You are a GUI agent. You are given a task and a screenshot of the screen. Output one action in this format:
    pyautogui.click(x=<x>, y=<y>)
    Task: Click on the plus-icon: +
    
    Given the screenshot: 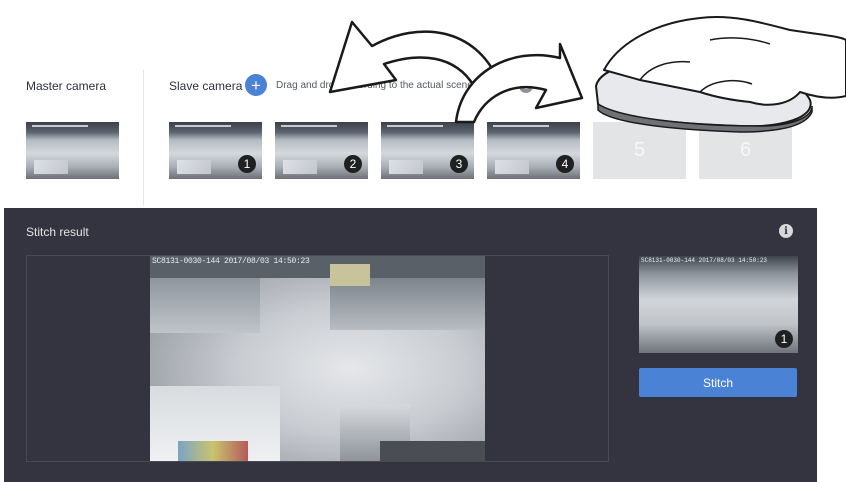 What is the action you would take?
    pyautogui.click(x=256, y=85)
    